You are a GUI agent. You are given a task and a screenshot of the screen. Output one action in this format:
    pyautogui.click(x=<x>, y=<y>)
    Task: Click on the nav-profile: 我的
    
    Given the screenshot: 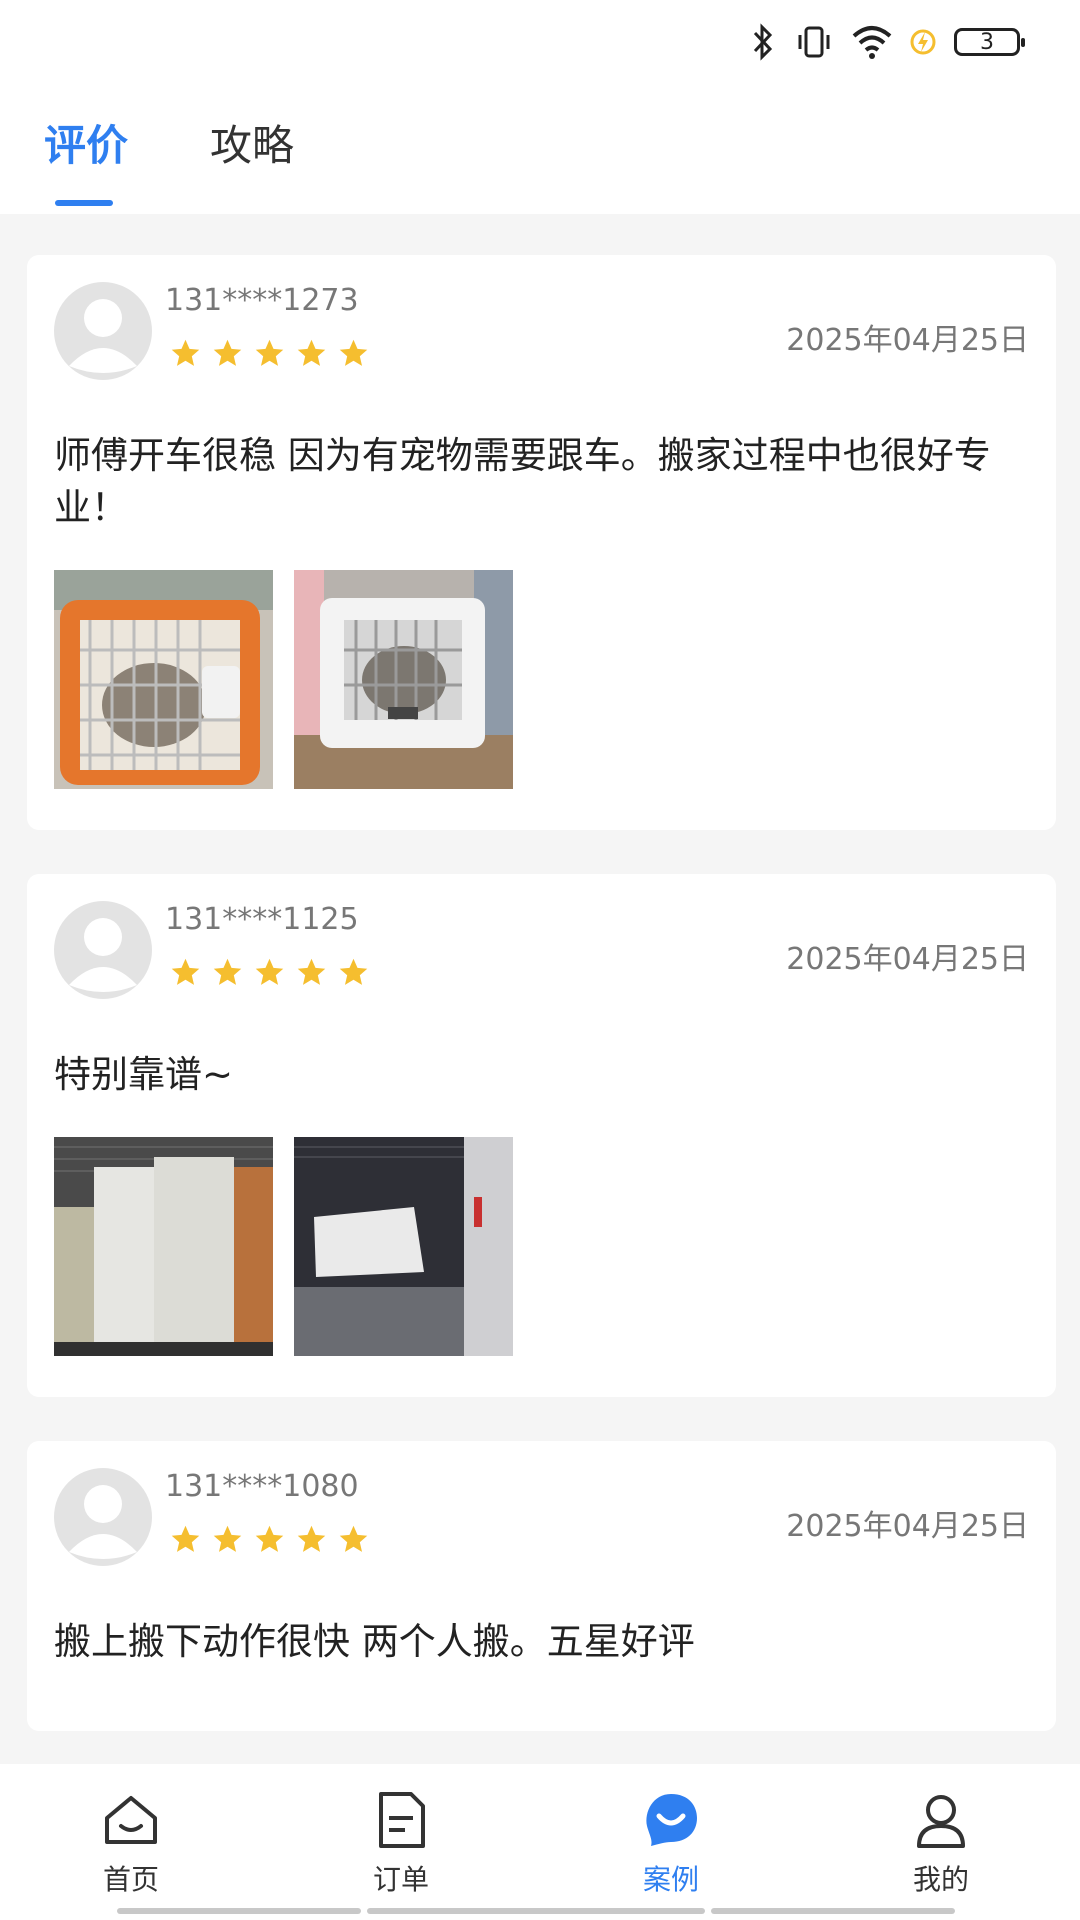 What is the action you would take?
    pyautogui.click(x=941, y=1844)
    